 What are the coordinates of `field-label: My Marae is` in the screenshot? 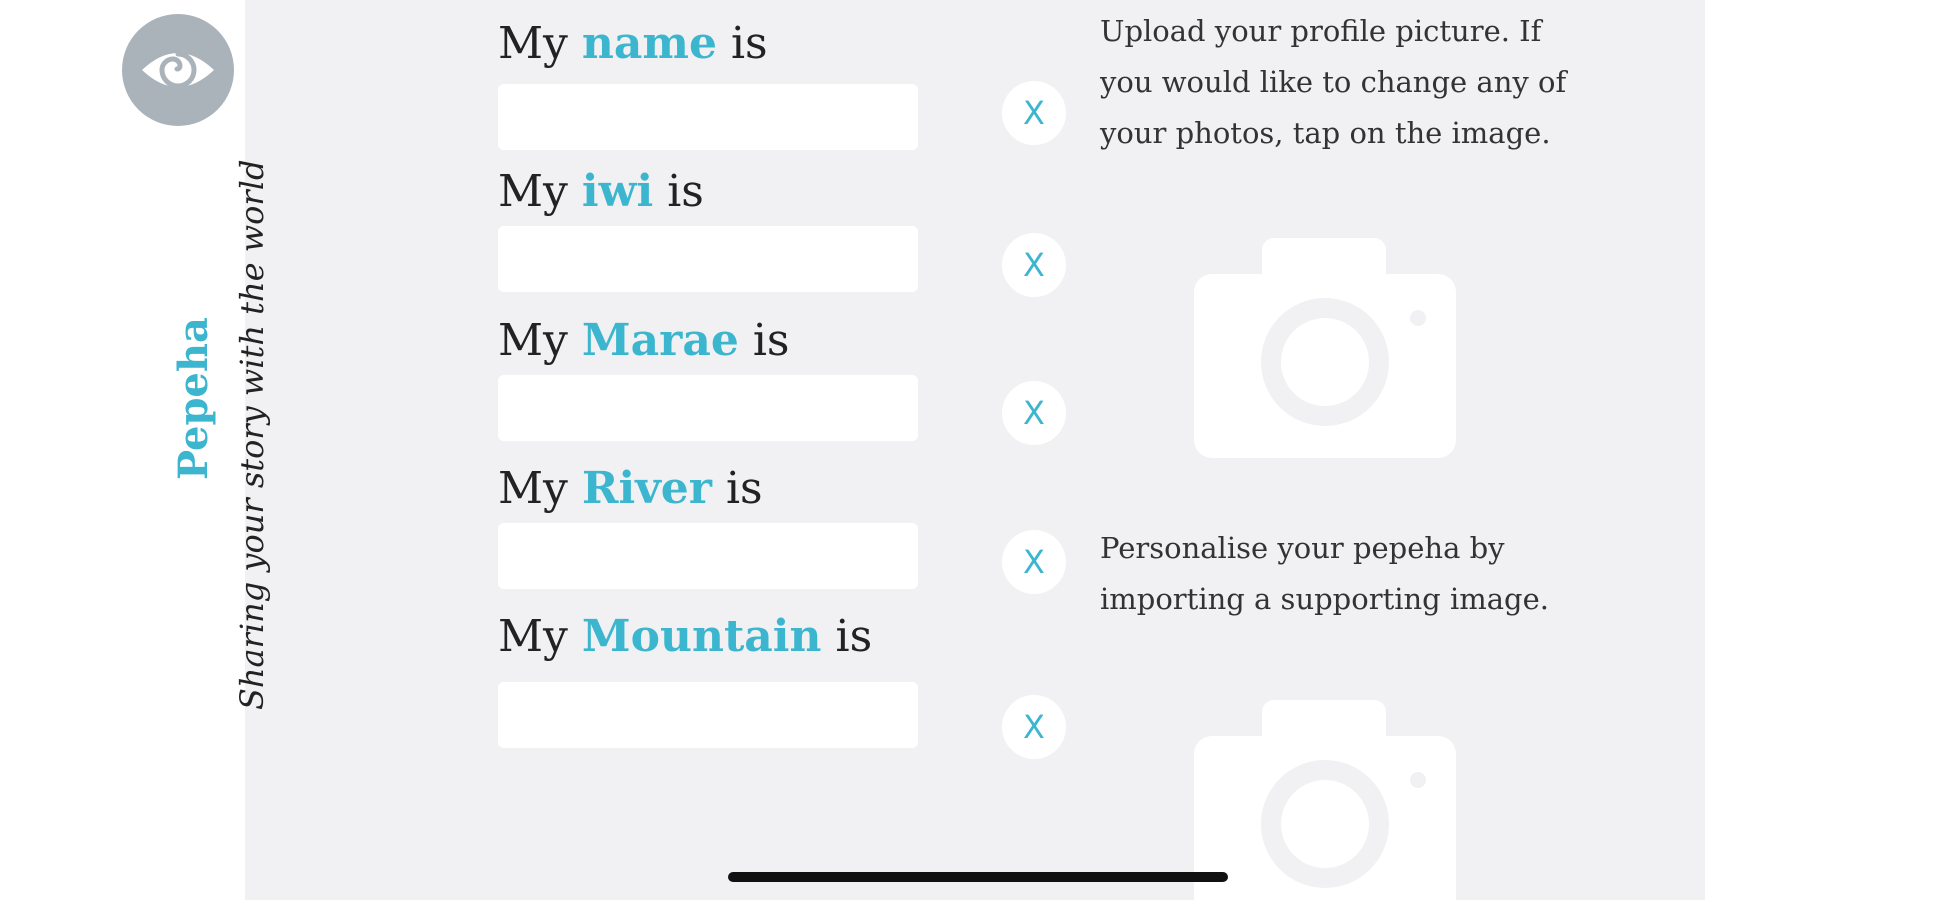 It's located at (644, 340).